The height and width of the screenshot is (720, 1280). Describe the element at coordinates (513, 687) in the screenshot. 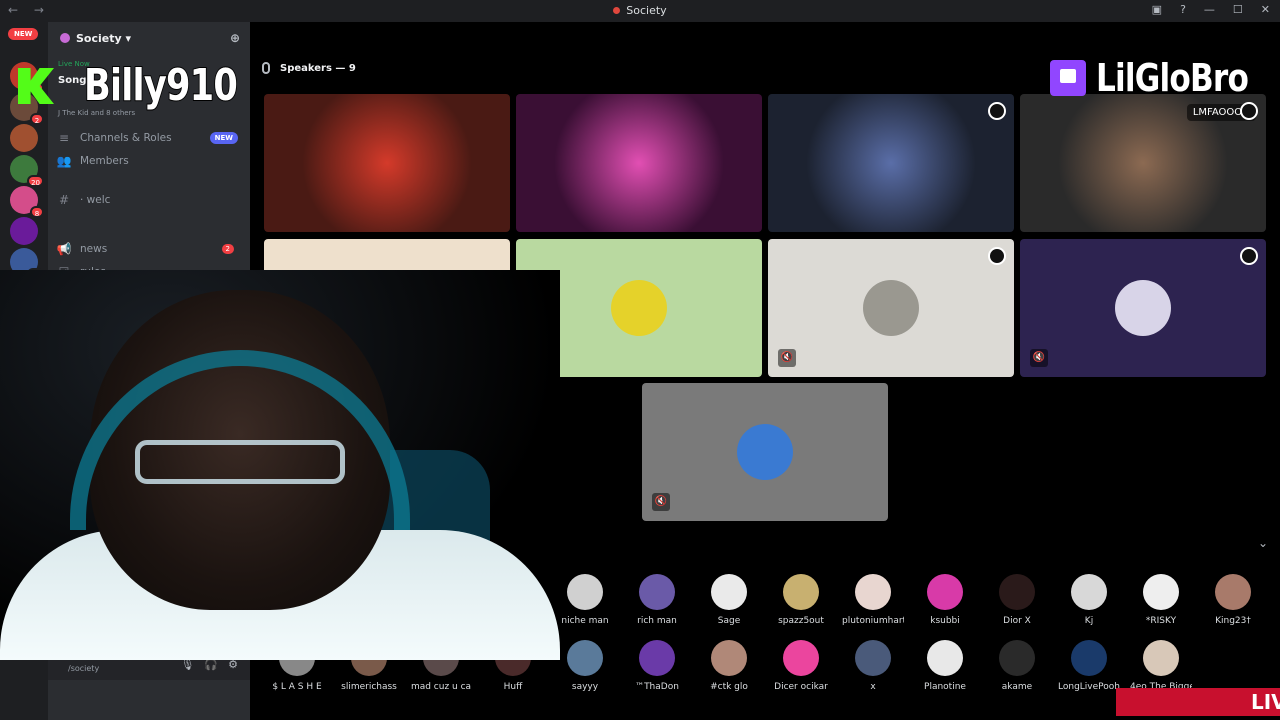

I see `member-name: Huff` at that location.